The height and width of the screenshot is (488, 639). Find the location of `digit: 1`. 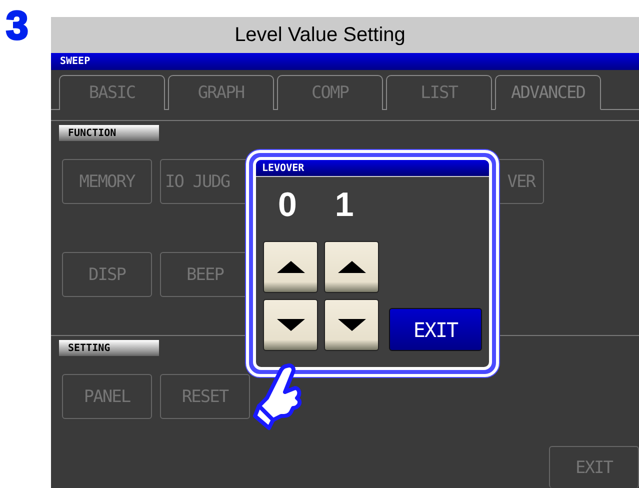

digit: 1 is located at coordinates (344, 205).